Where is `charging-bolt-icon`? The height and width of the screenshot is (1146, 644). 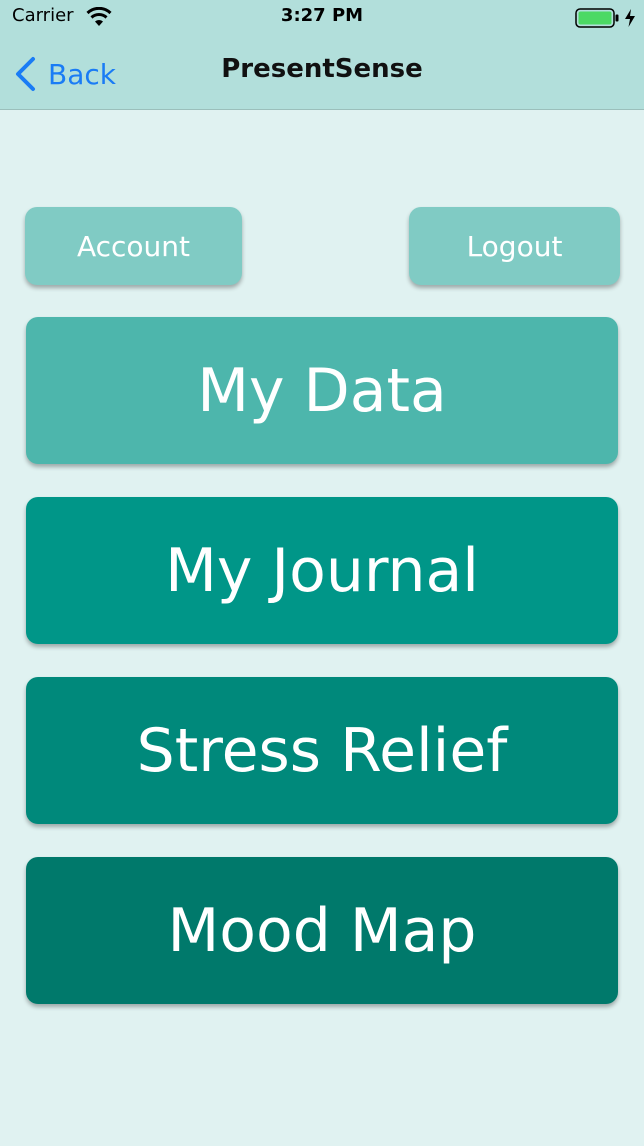 charging-bolt-icon is located at coordinates (630, 18).